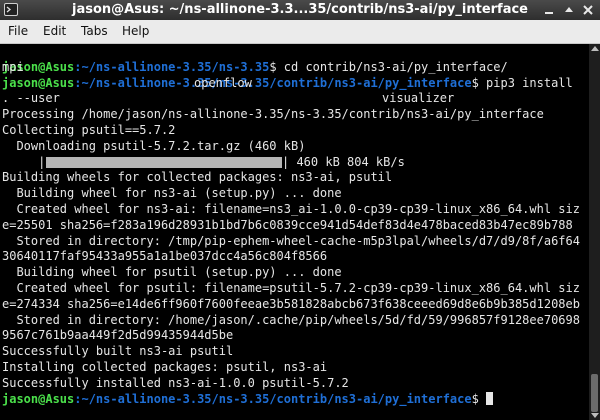 This screenshot has width=600, height=420. I want to click on download-progress: | | 460 kB 804 kB/s, so click(294, 163).